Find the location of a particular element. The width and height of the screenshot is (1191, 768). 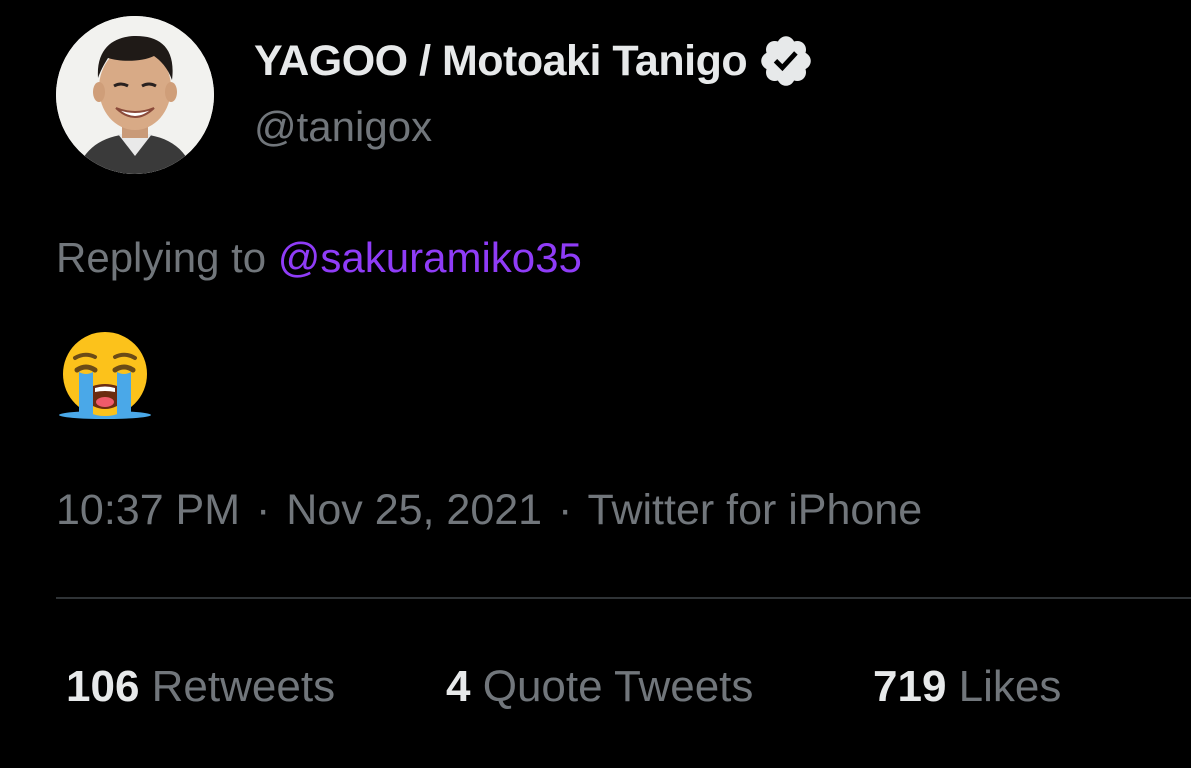

divider is located at coordinates (623, 598).